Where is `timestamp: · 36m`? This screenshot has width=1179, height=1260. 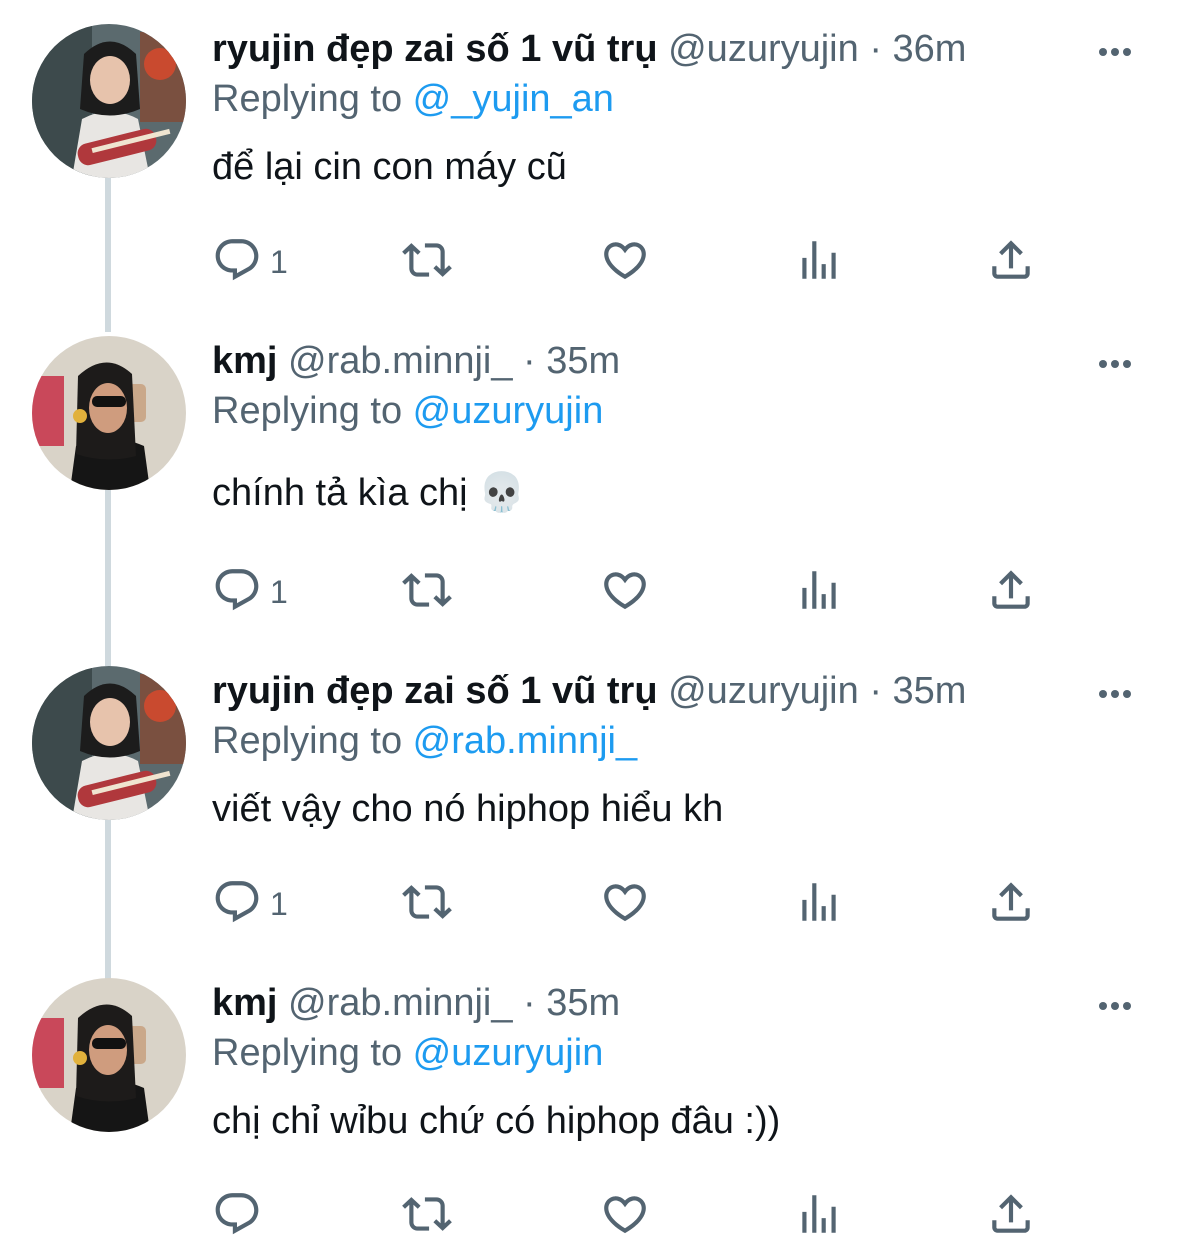 timestamp: · 36m is located at coordinates (917, 49).